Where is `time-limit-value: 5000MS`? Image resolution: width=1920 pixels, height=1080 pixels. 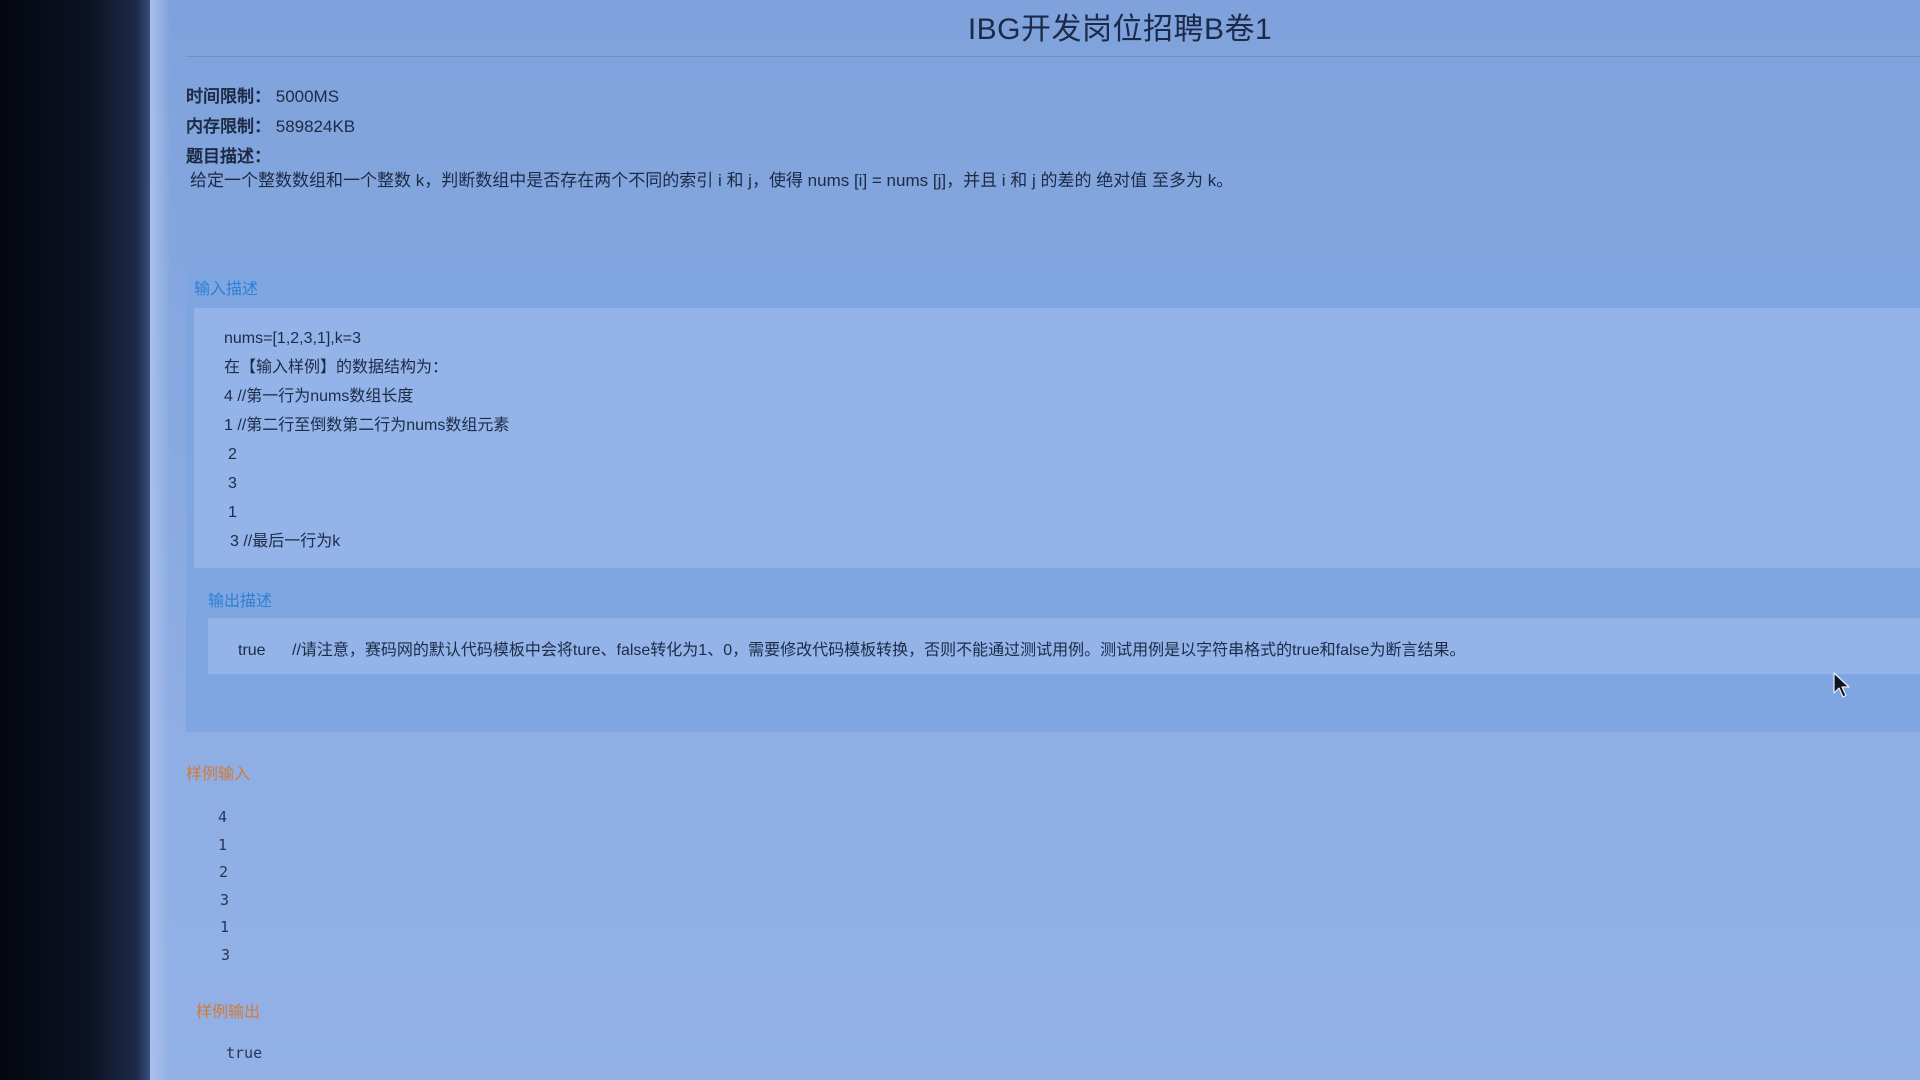 time-limit-value: 5000MS is located at coordinates (307, 96).